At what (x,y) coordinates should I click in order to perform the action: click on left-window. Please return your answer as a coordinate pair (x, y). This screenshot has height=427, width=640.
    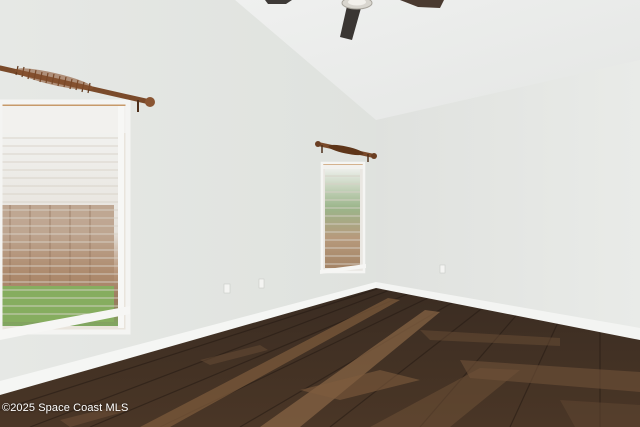
    Looking at the image, I should click on (65, 219).